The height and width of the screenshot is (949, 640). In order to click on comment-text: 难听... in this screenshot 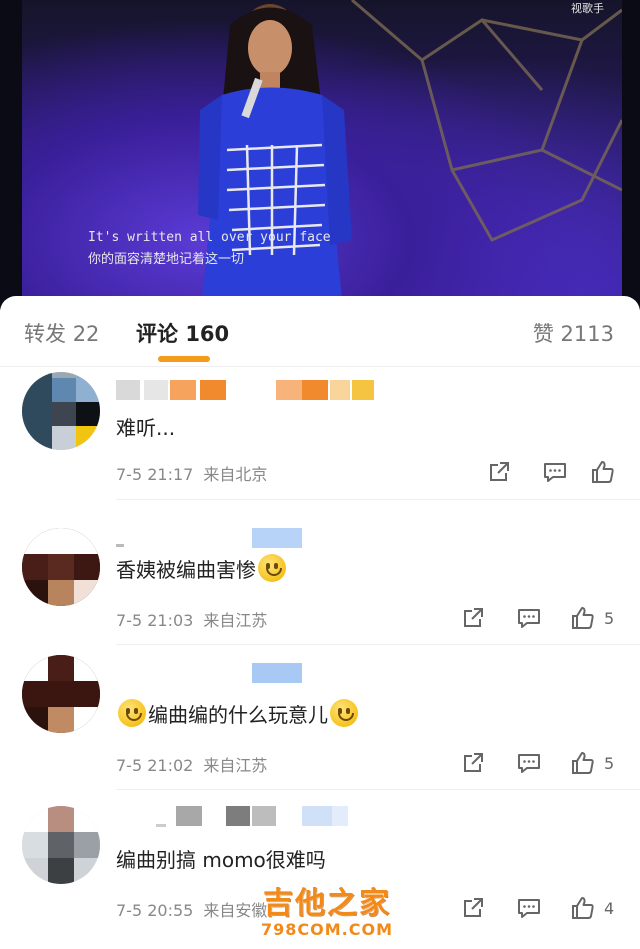, I will do `click(146, 428)`.